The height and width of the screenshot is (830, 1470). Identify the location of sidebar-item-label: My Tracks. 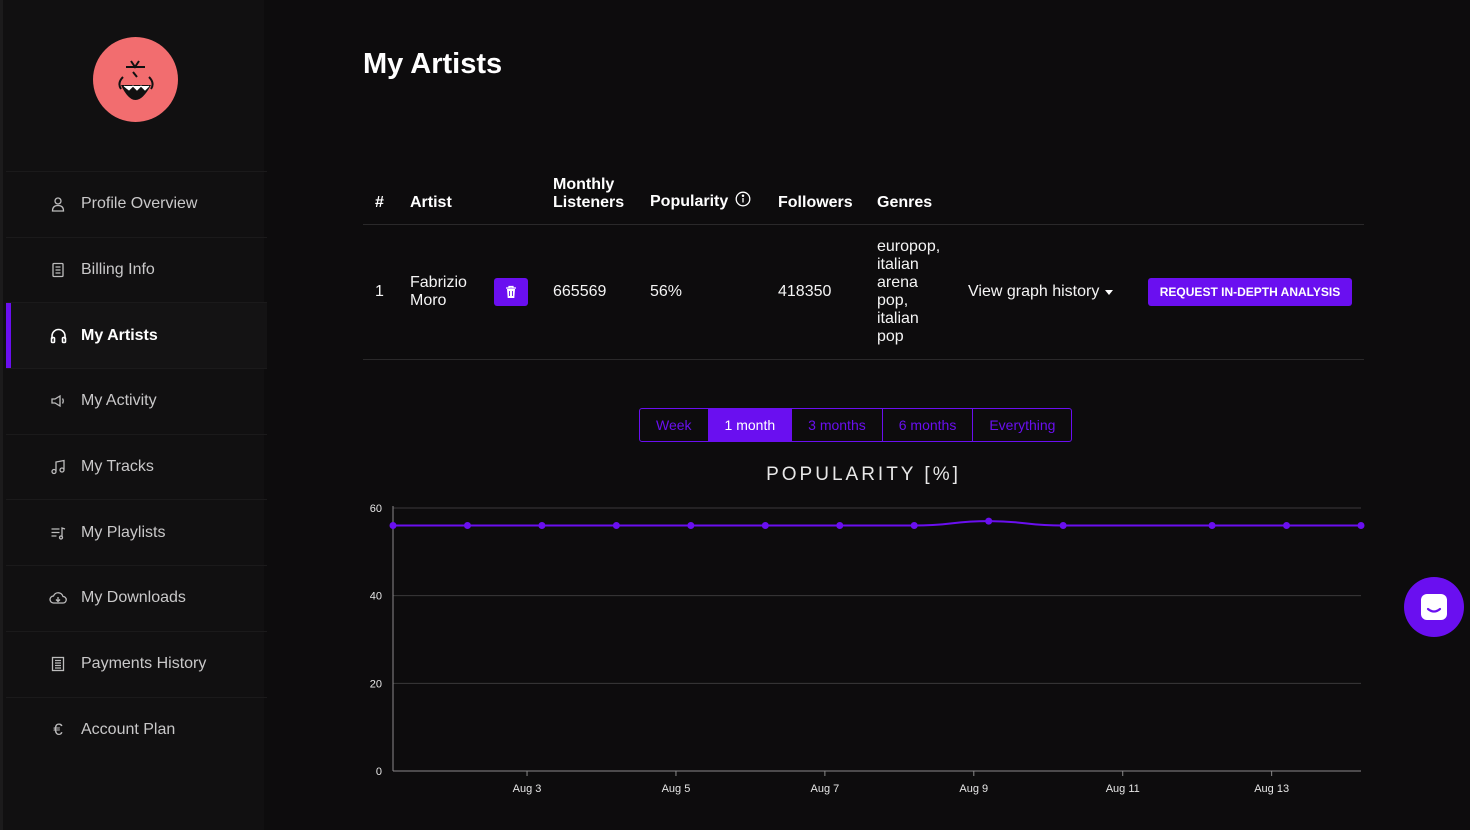
(117, 467).